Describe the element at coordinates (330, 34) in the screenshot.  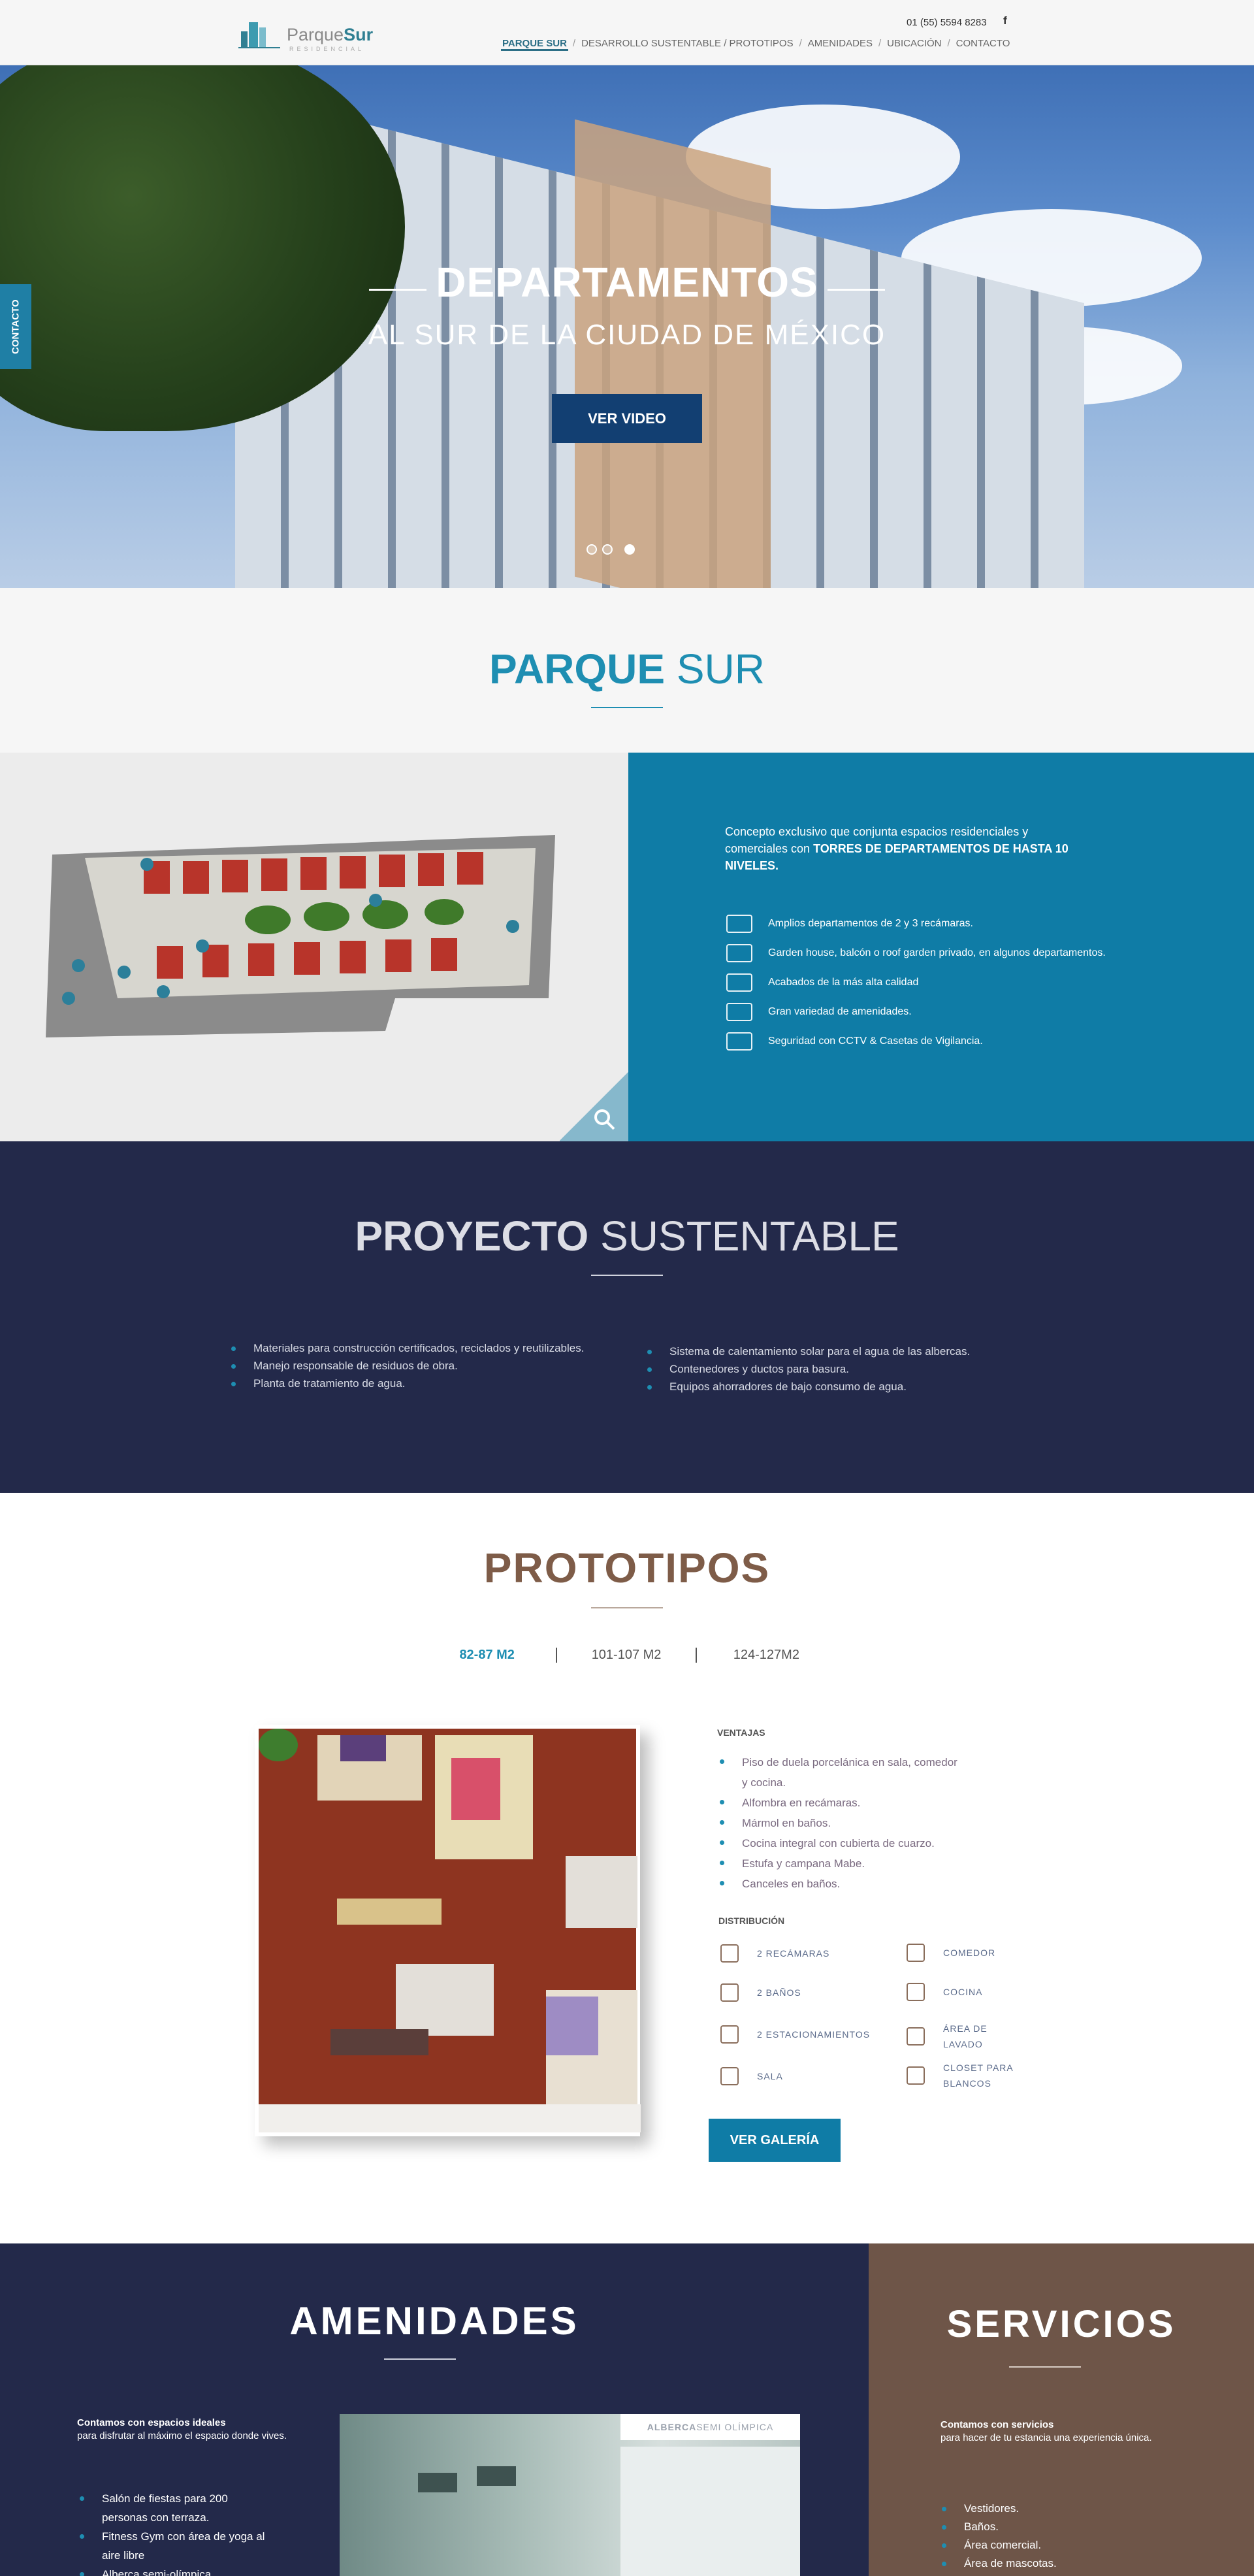
I see `logo-text: ParqueSur` at that location.